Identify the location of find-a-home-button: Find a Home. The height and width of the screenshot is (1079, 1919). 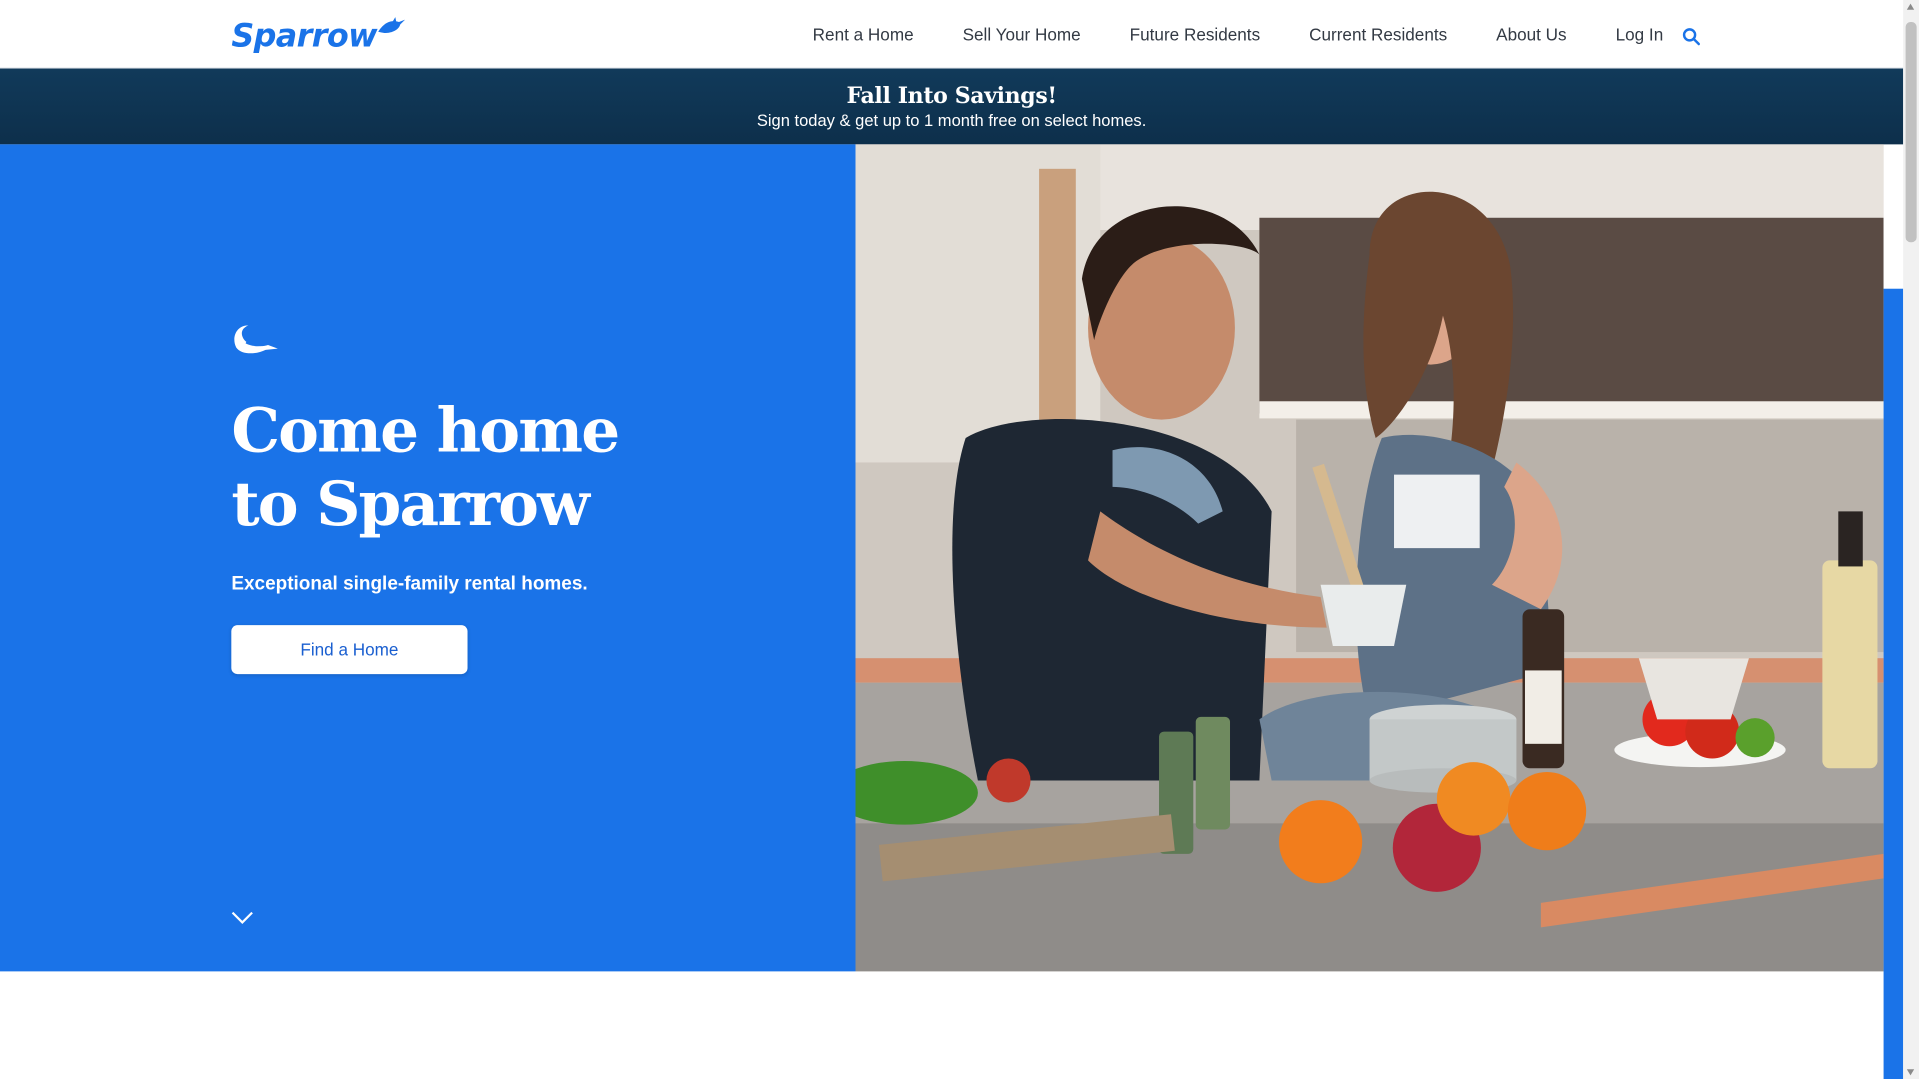
(349, 650).